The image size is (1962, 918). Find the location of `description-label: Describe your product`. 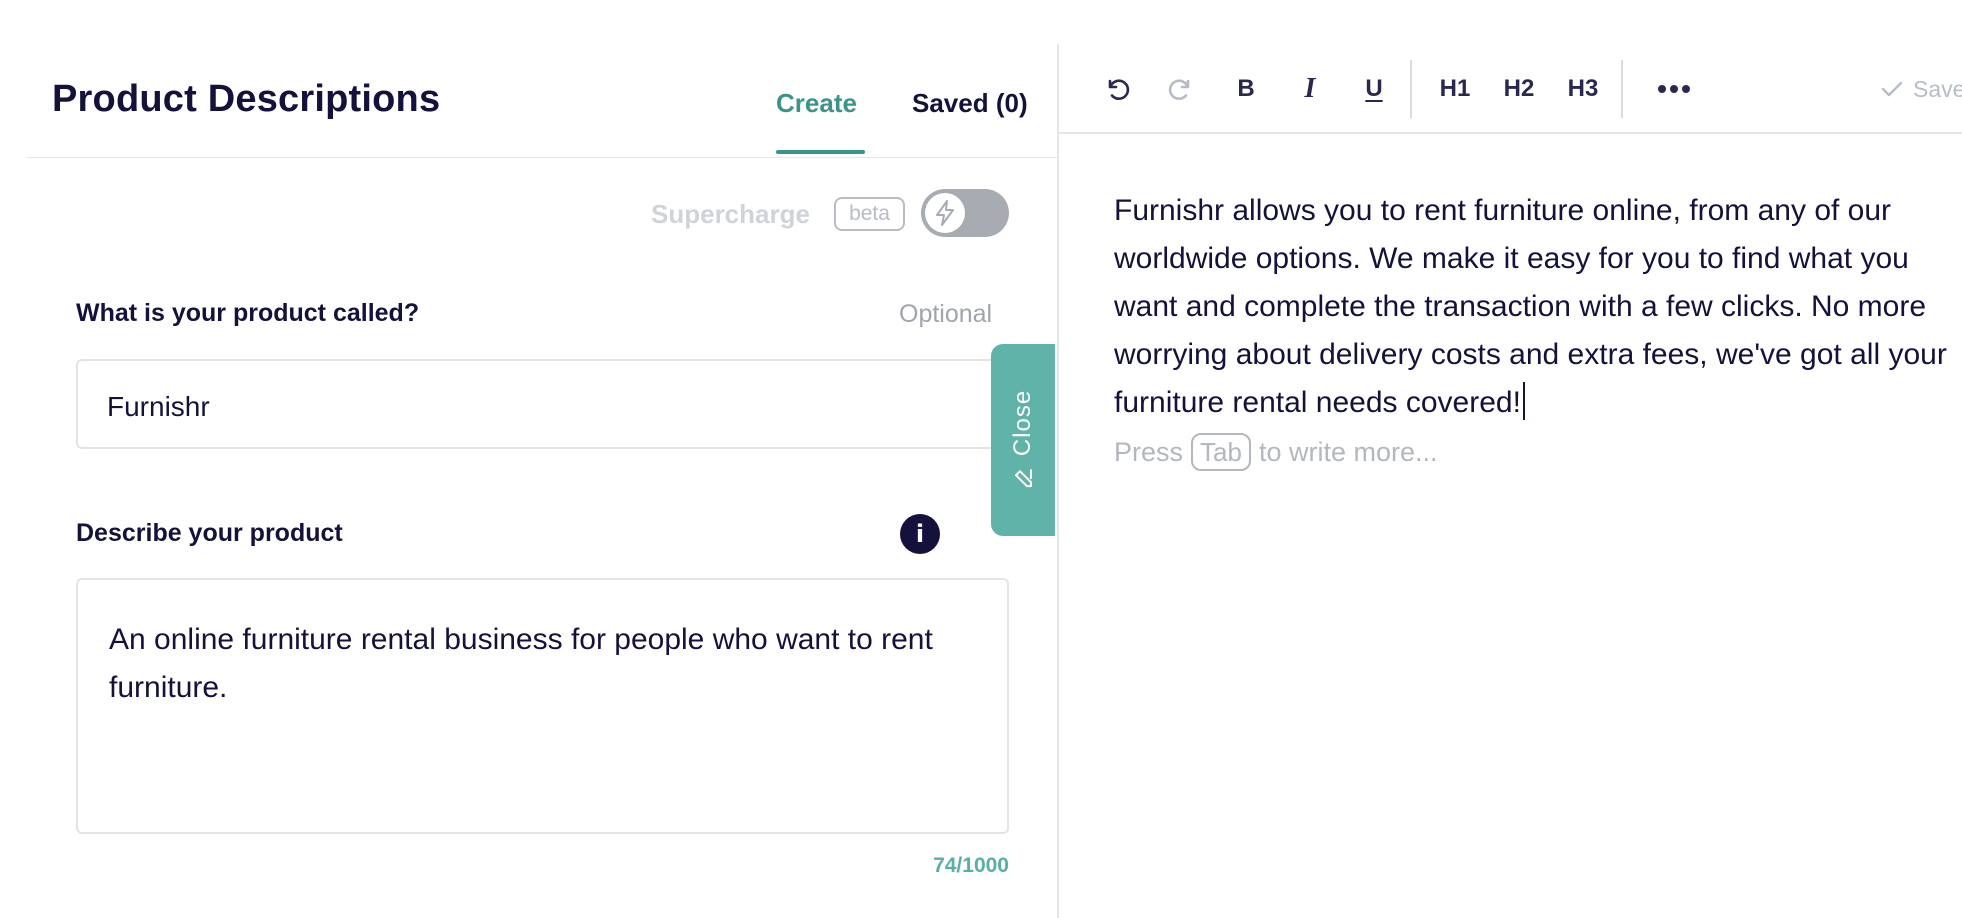

description-label: Describe your product is located at coordinates (209, 533).